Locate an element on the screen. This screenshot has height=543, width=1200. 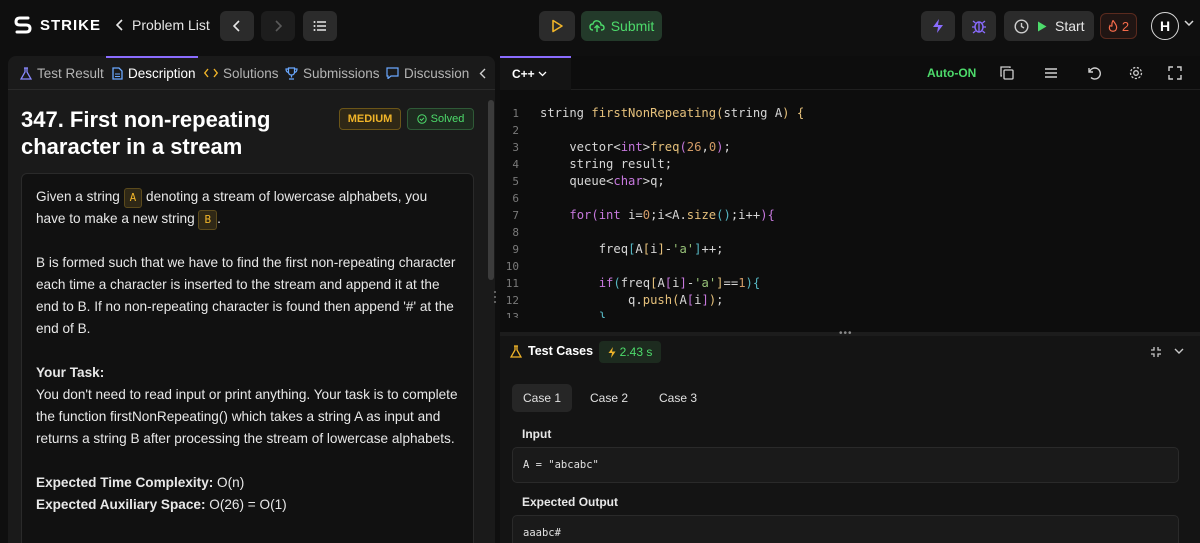
description-text: Given a string is located at coordinates (80, 196).